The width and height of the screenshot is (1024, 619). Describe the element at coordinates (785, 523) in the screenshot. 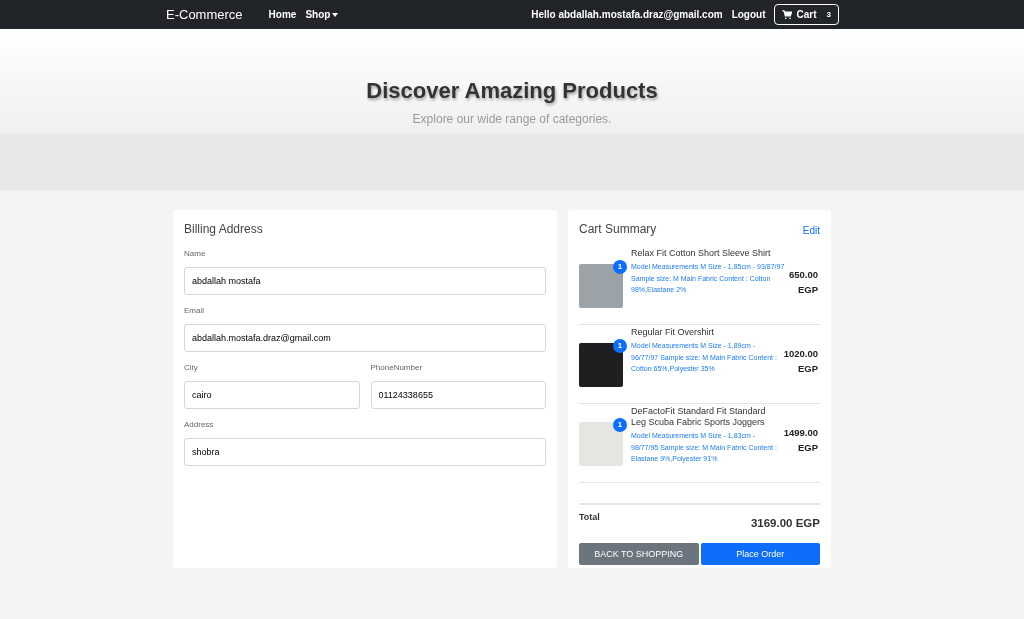

I see `total-value: 3169.00 EGP` at that location.